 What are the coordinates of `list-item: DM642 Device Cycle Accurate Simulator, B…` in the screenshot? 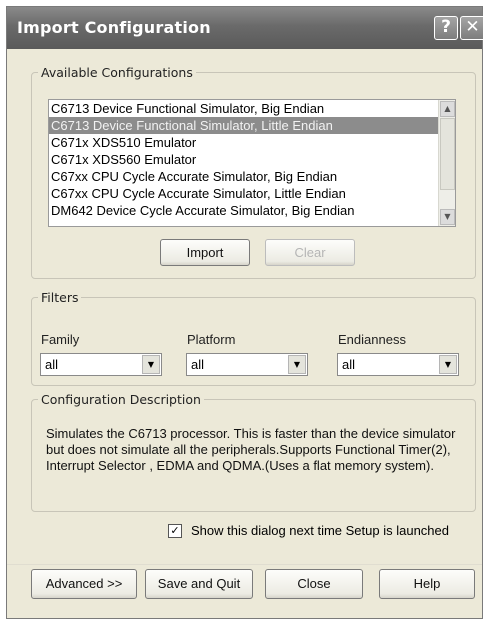 It's located at (252, 210).